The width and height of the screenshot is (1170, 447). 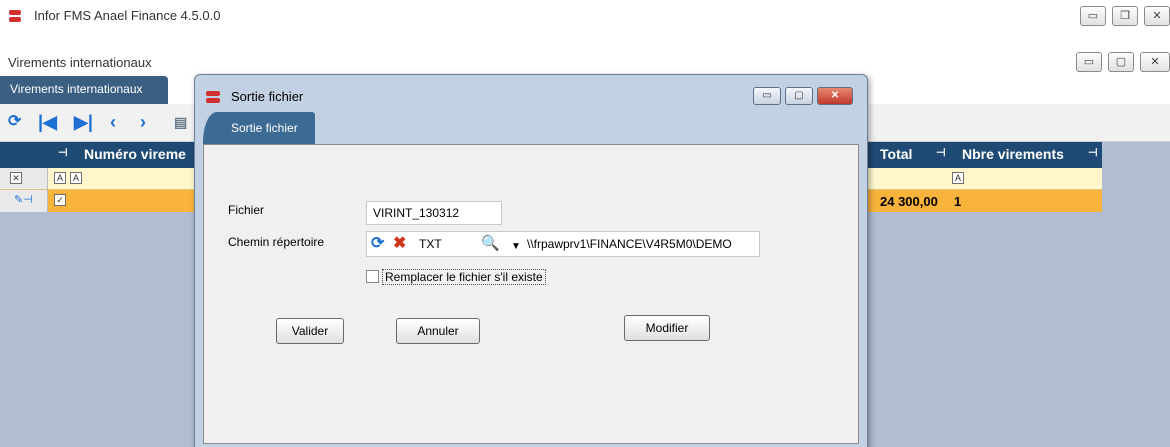 What do you see at coordinates (213, 97) in the screenshot?
I see `dialog-logo-icon` at bounding box center [213, 97].